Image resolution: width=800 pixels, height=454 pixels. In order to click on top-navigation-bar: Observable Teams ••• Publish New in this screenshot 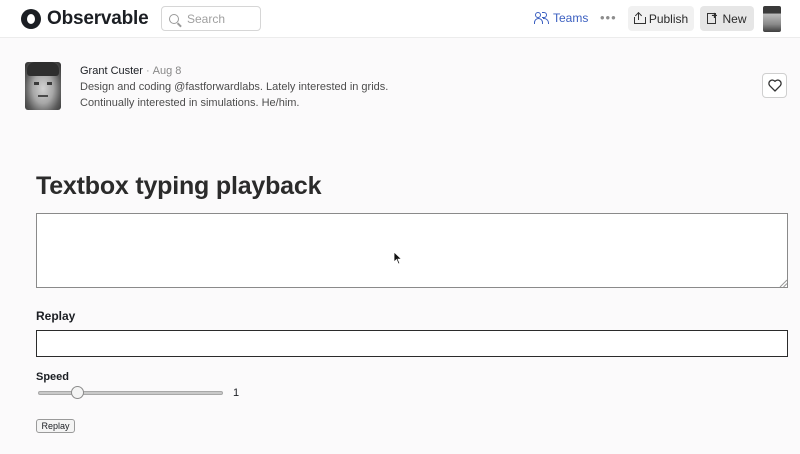, I will do `click(400, 19)`.